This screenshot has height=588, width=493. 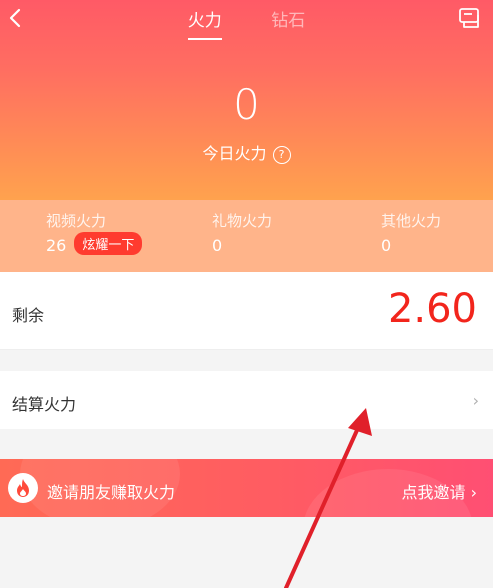 What do you see at coordinates (440, 491) in the screenshot?
I see `invite-action-link: 点我邀请 ›` at bounding box center [440, 491].